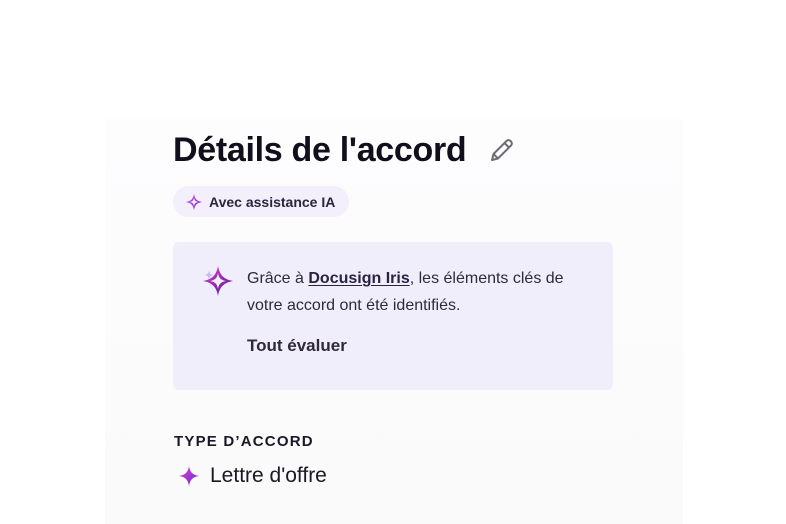  Describe the element at coordinates (278, 278) in the screenshot. I see `iris-message-prefix: Grâce à` at that location.